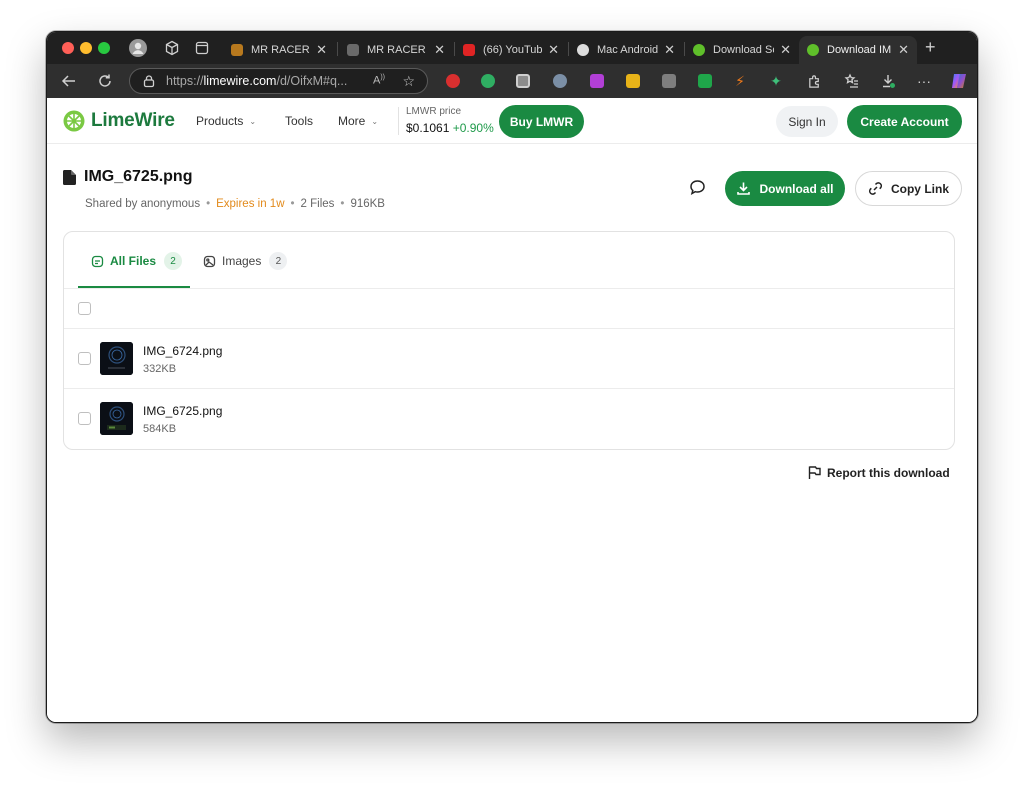  Describe the element at coordinates (814, 472) in the screenshot. I see `flag-icon` at that location.